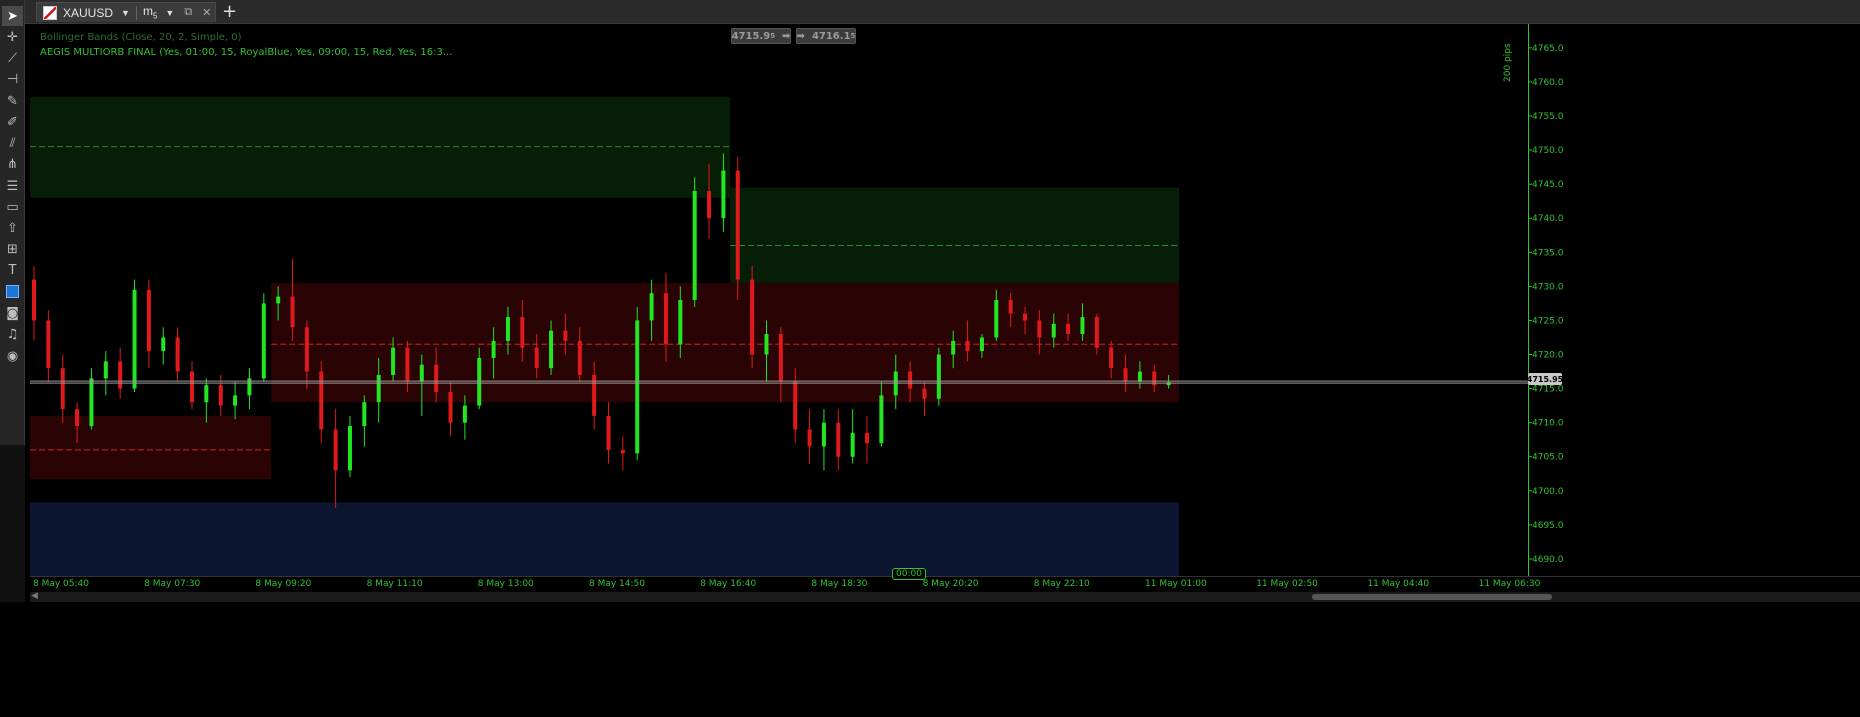  I want to click on pencil-tool-icon: ✎, so click(12, 101).